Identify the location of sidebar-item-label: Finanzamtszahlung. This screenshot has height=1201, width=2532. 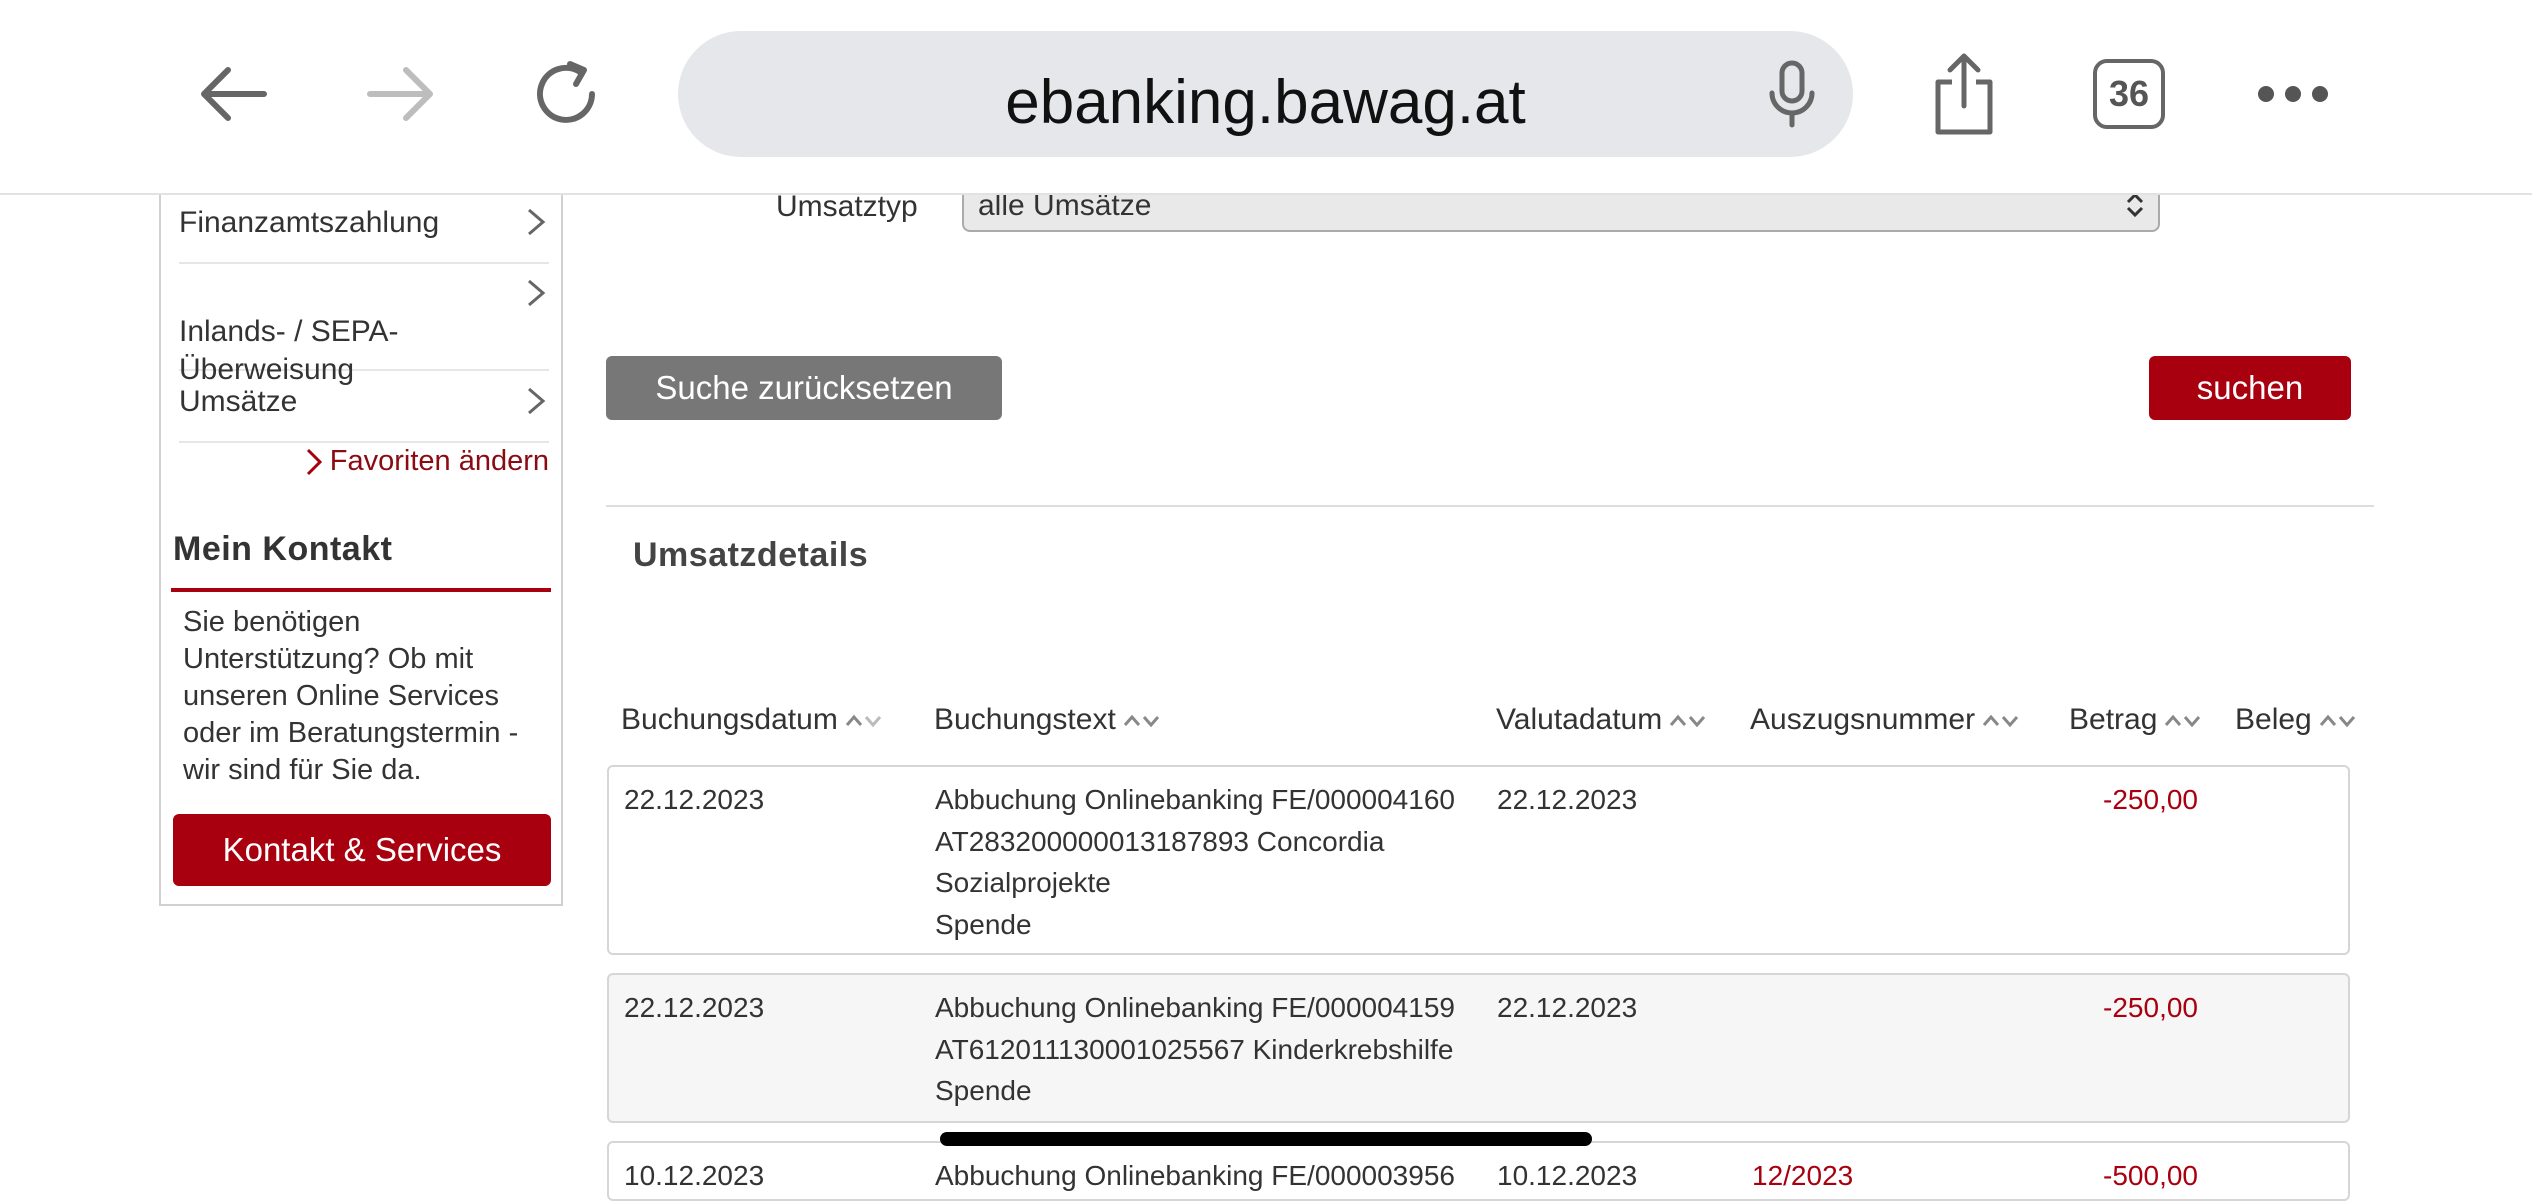
(309, 222).